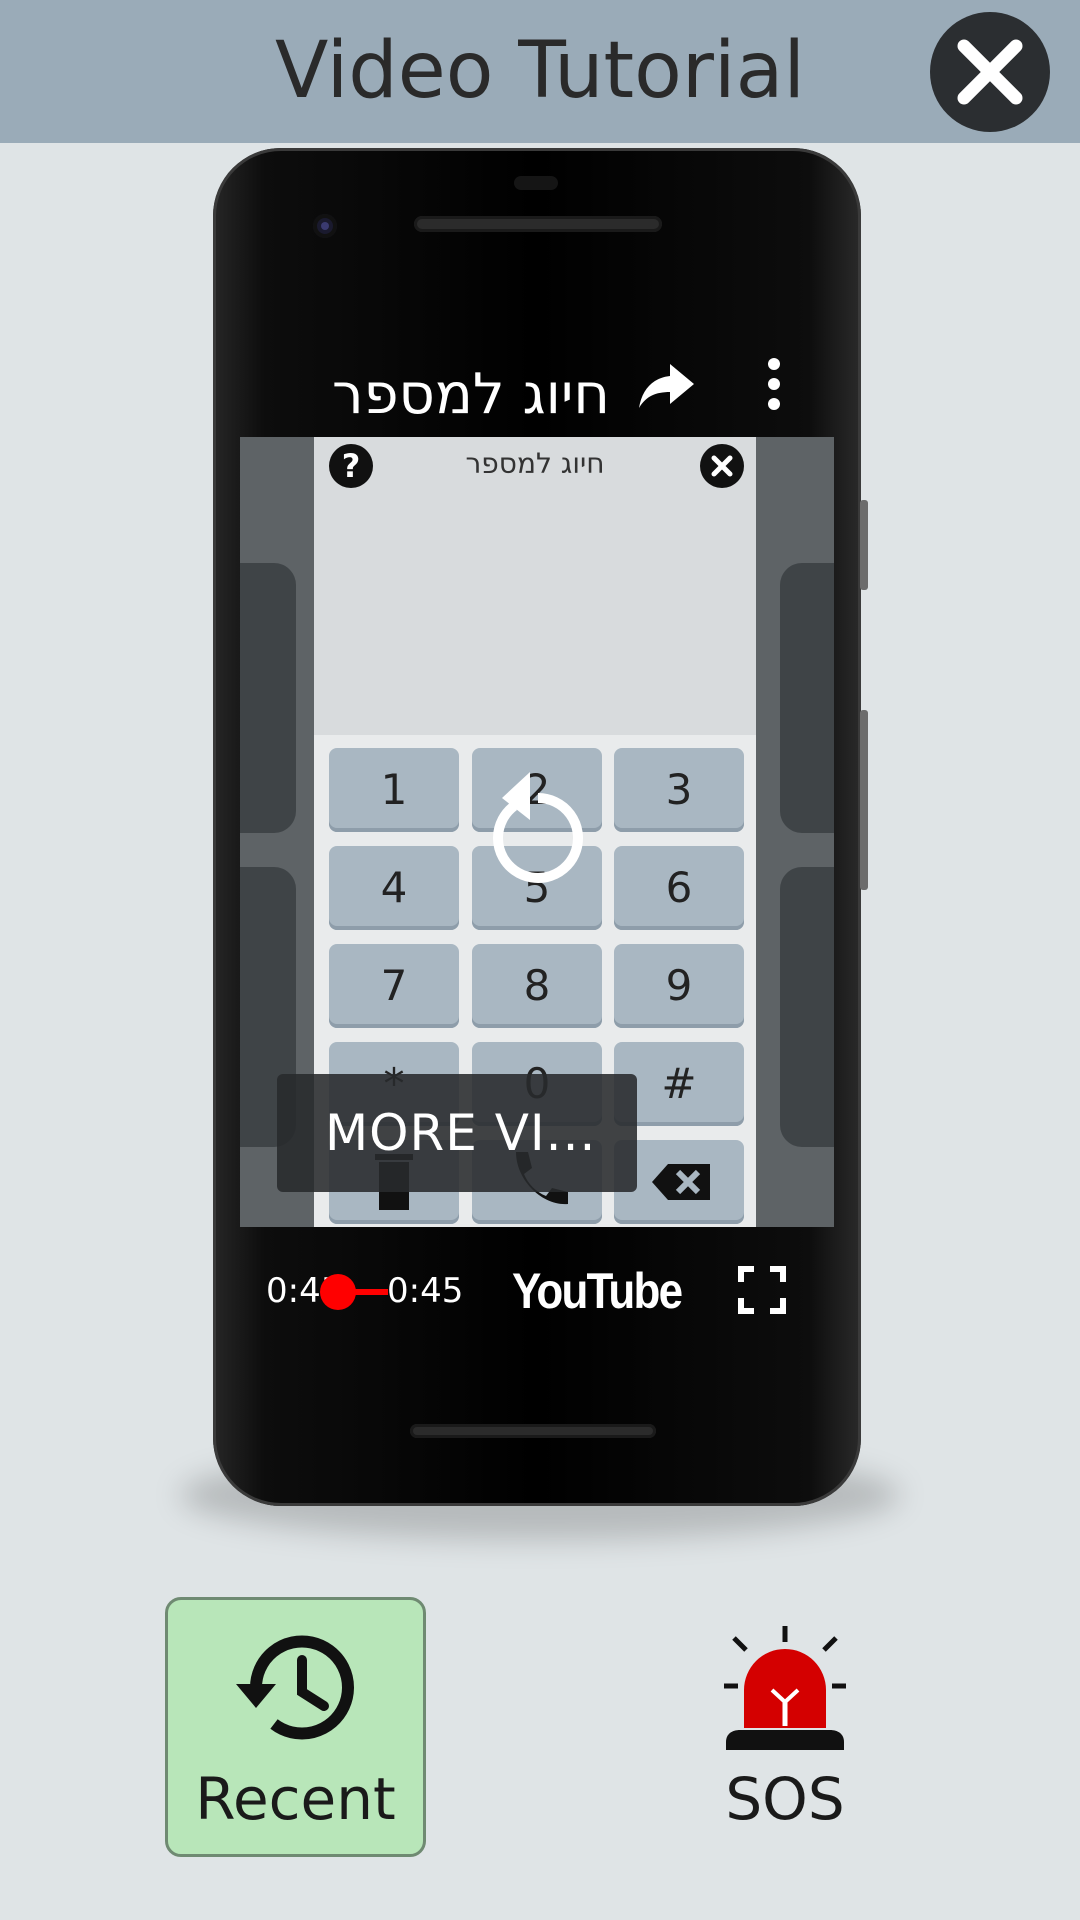 This screenshot has width=1080, height=1920. What do you see at coordinates (864, 545) in the screenshot?
I see `phone-side-button` at bounding box center [864, 545].